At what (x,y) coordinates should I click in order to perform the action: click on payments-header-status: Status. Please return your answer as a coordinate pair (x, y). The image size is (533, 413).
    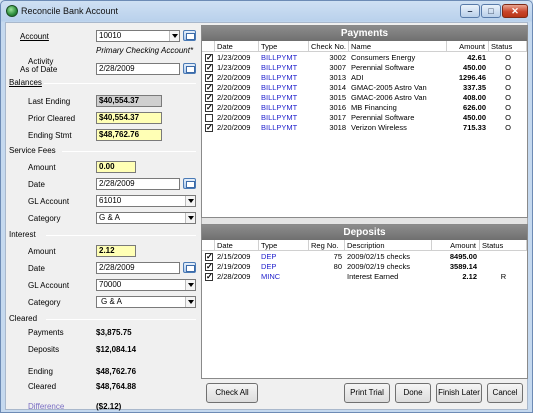
    Looking at the image, I should click on (508, 46).